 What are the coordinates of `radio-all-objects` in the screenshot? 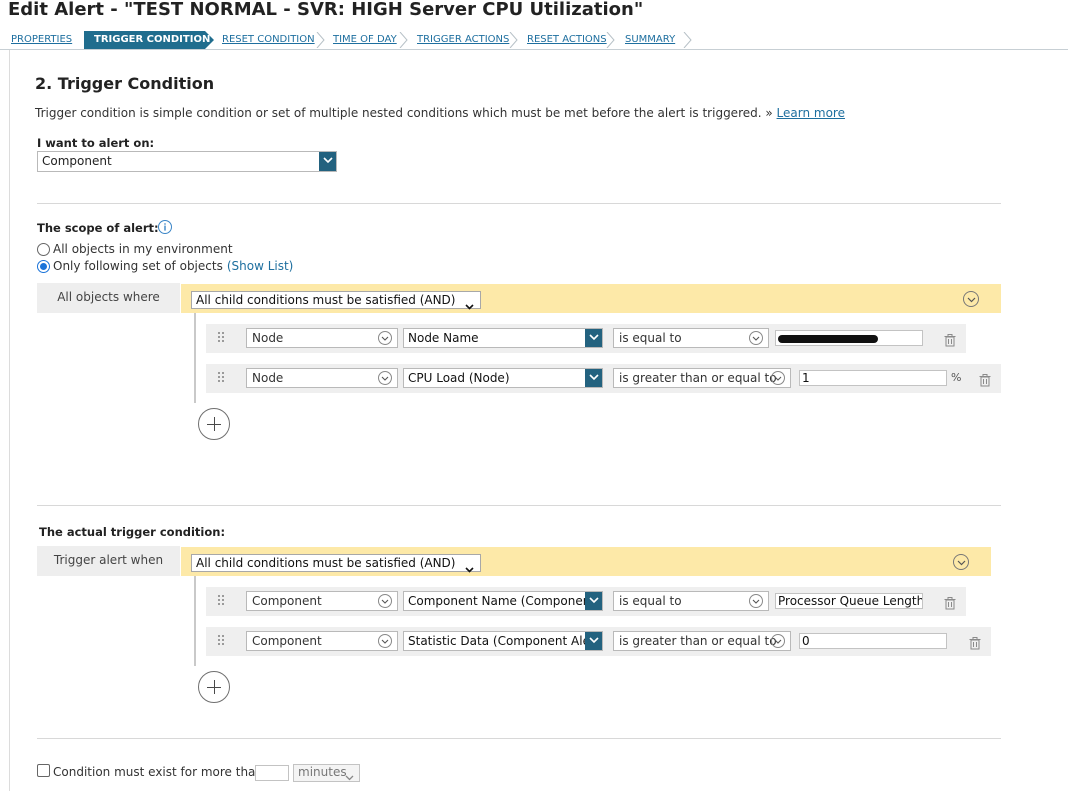 It's located at (43, 249).